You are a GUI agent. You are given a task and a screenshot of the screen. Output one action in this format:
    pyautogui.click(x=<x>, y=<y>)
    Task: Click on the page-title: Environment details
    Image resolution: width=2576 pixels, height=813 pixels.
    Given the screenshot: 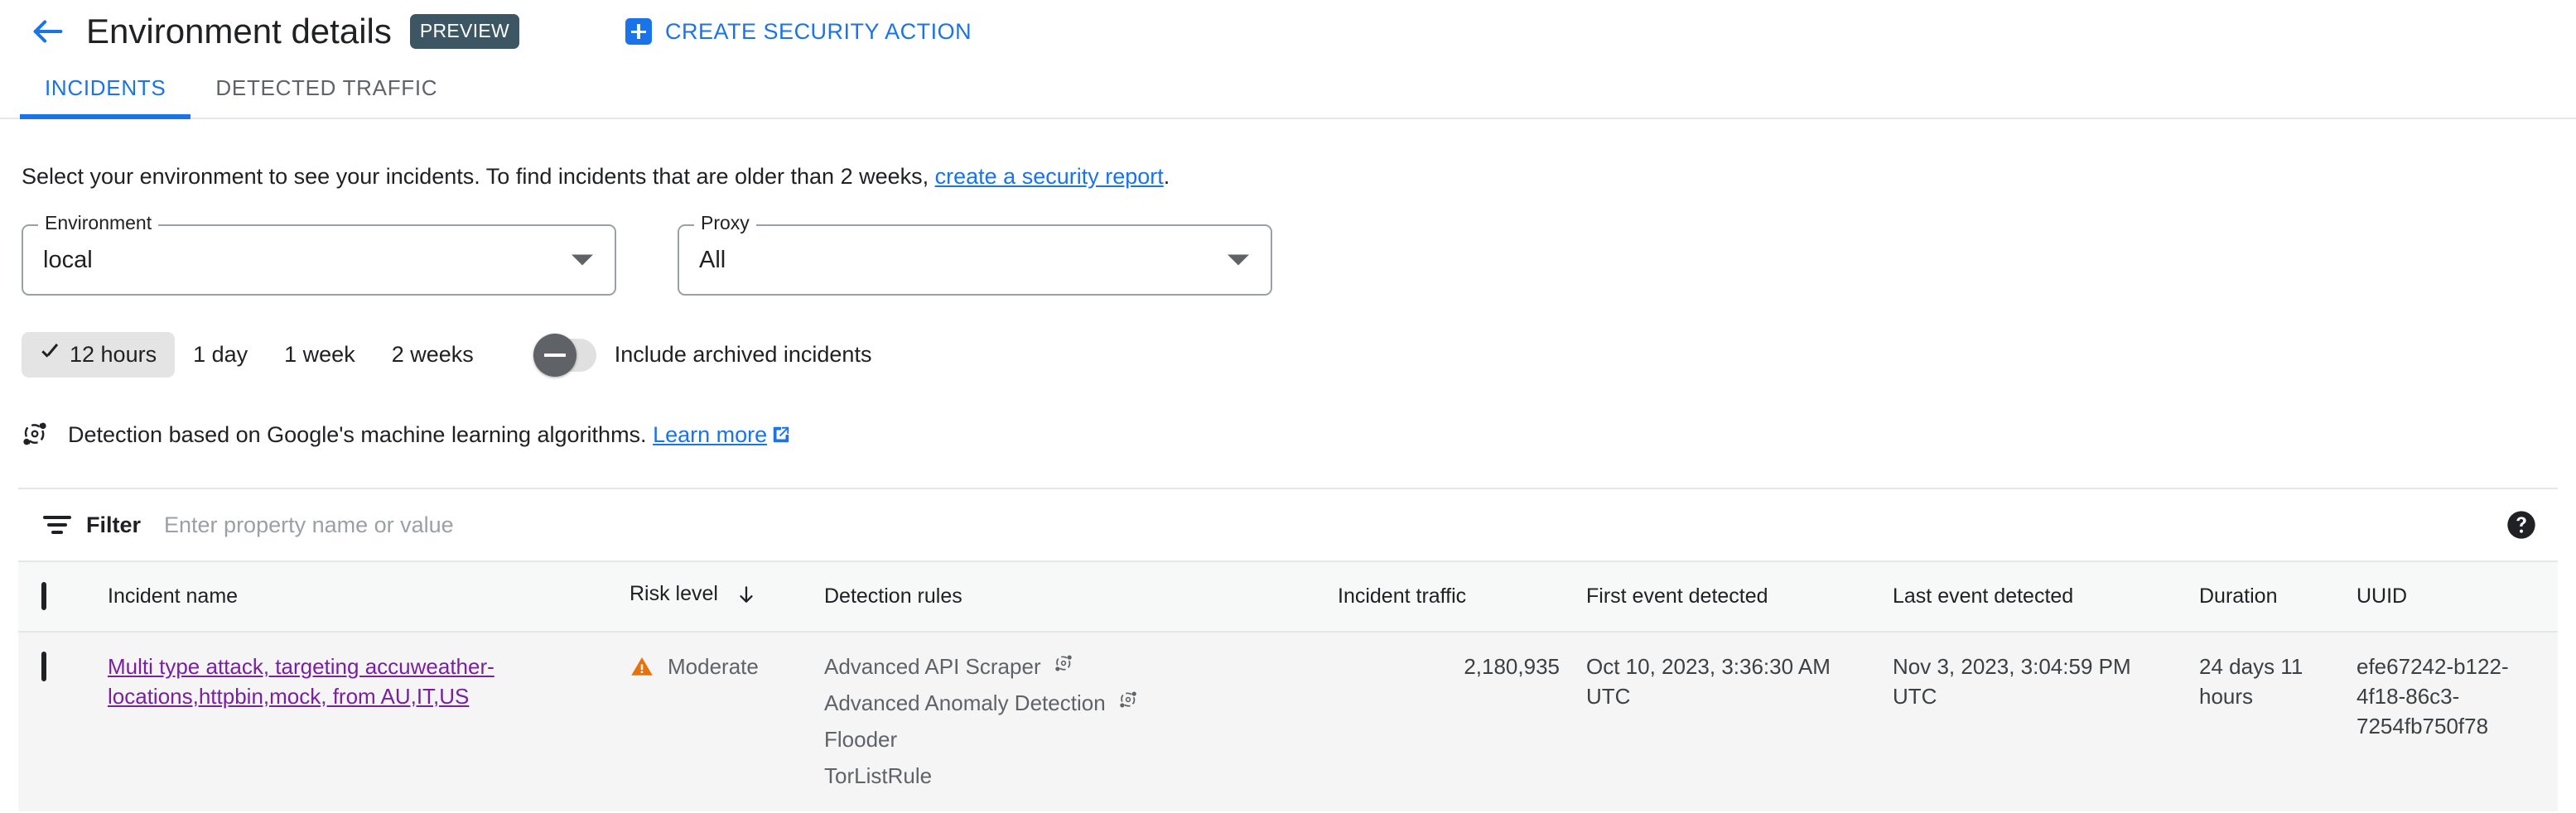 What is the action you would take?
    pyautogui.click(x=239, y=32)
    